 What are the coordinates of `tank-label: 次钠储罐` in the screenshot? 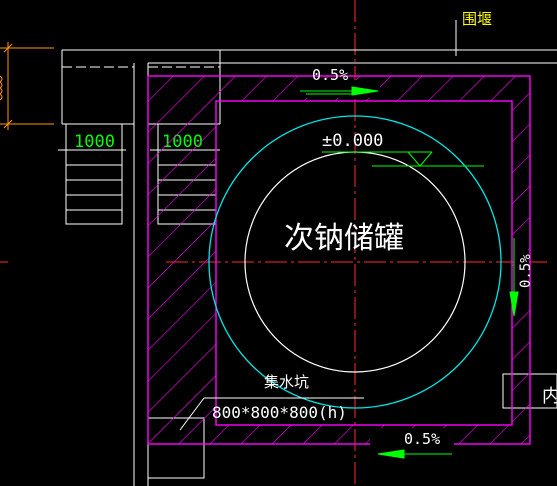 It's located at (344, 238).